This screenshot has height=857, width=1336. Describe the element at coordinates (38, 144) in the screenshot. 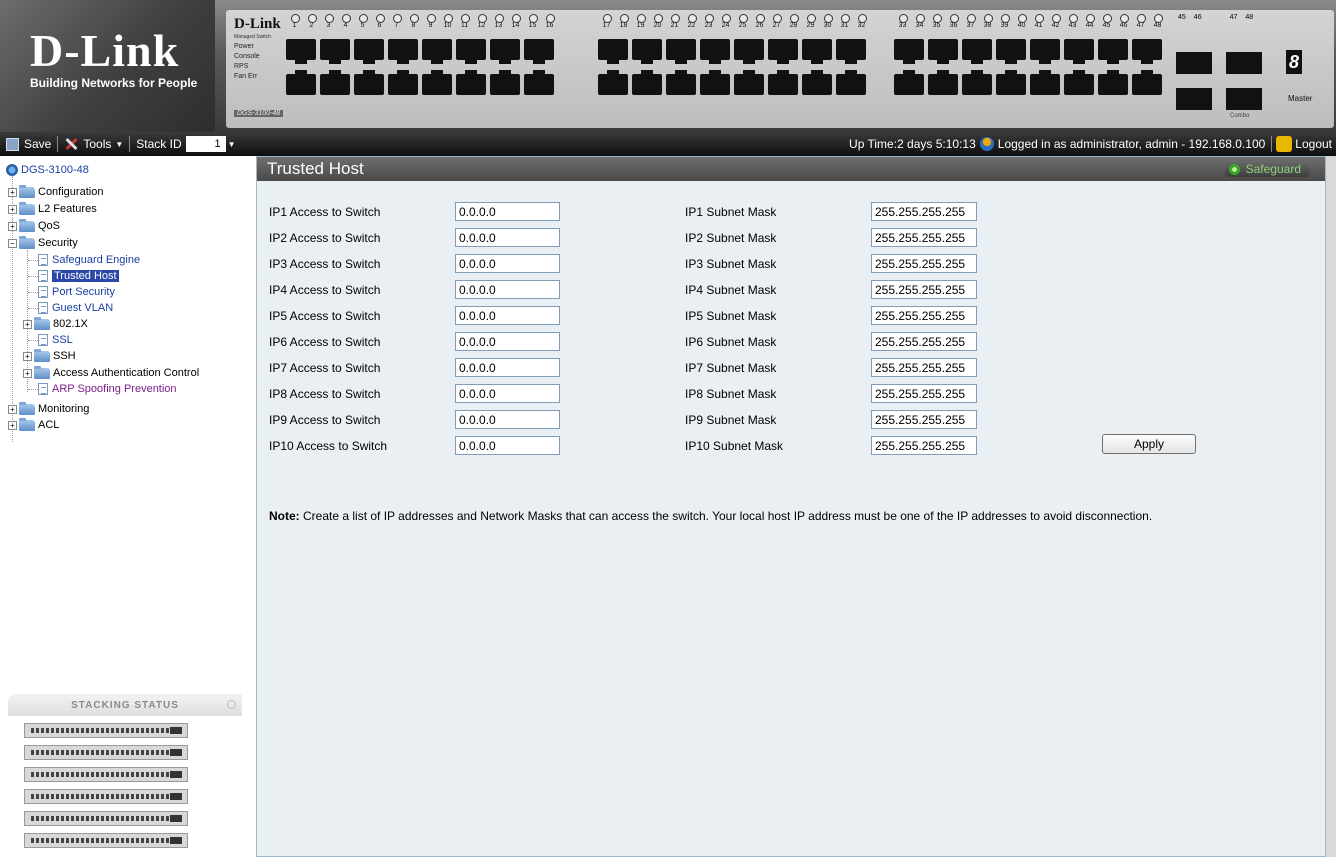

I see `save-label: Save` at that location.